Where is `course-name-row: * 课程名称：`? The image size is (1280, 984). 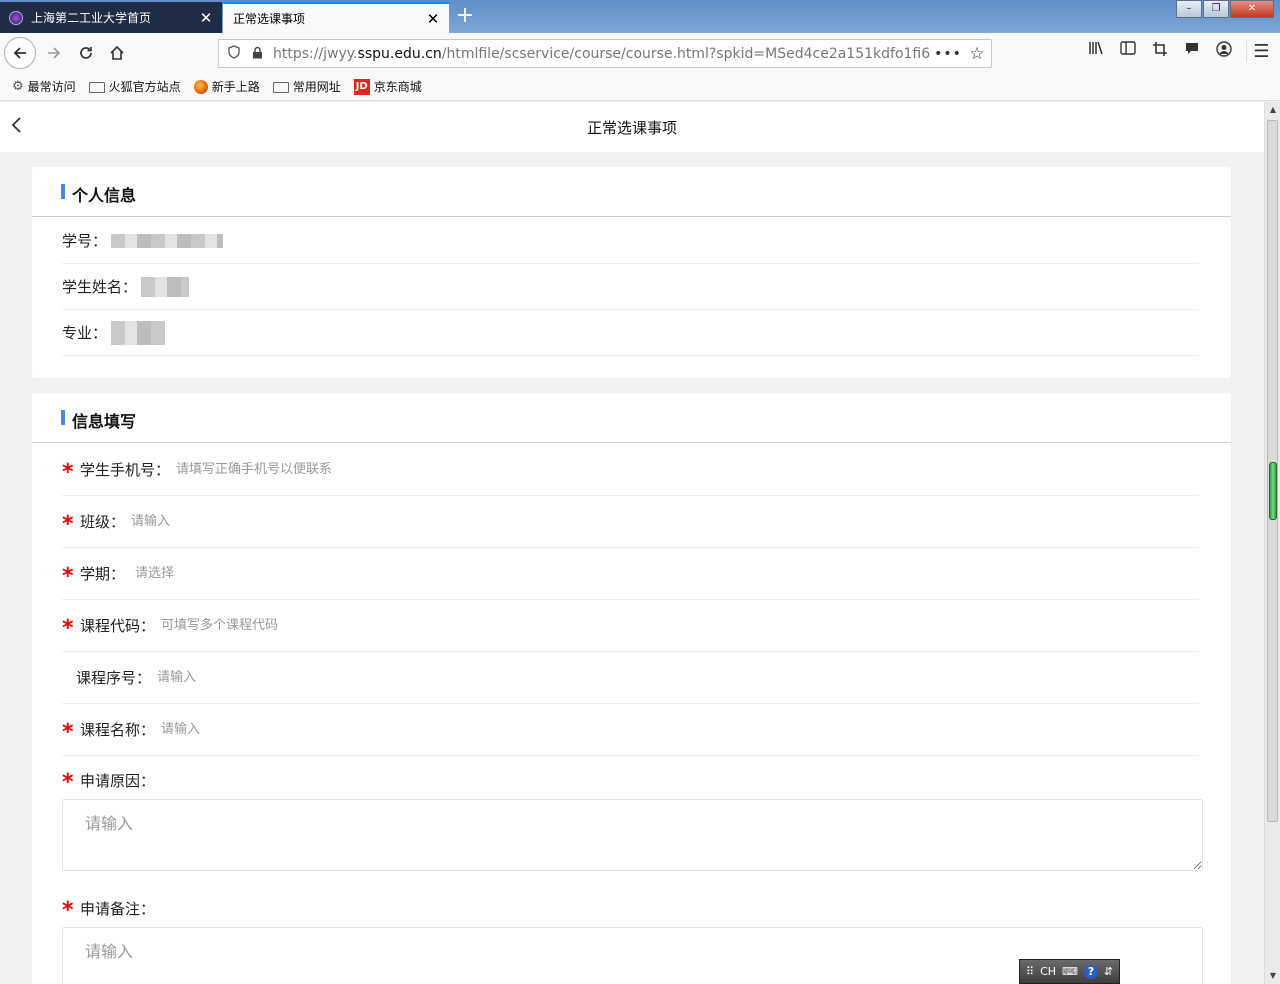
course-name-row: * 课程名称： is located at coordinates (630, 730).